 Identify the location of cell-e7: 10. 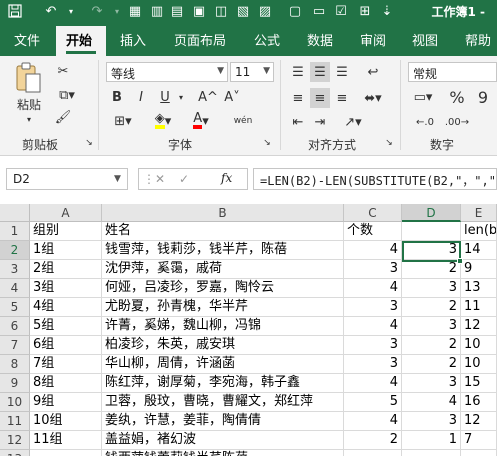
(479, 345).